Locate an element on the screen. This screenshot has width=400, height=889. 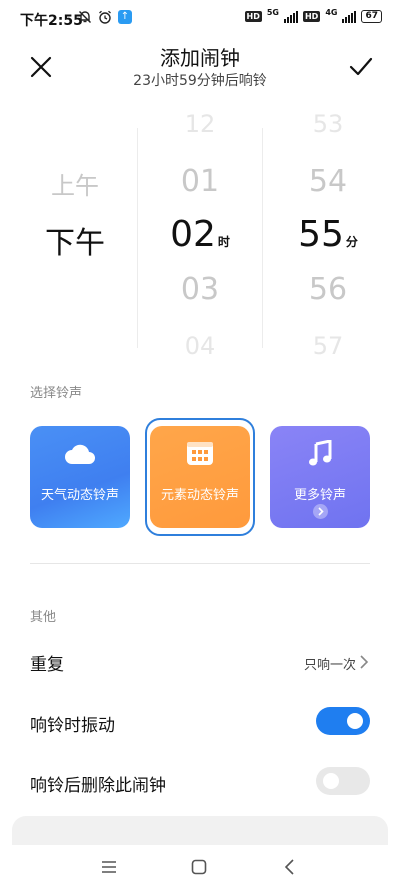
hour-selected-row: 02 时 is located at coordinates (200, 234).